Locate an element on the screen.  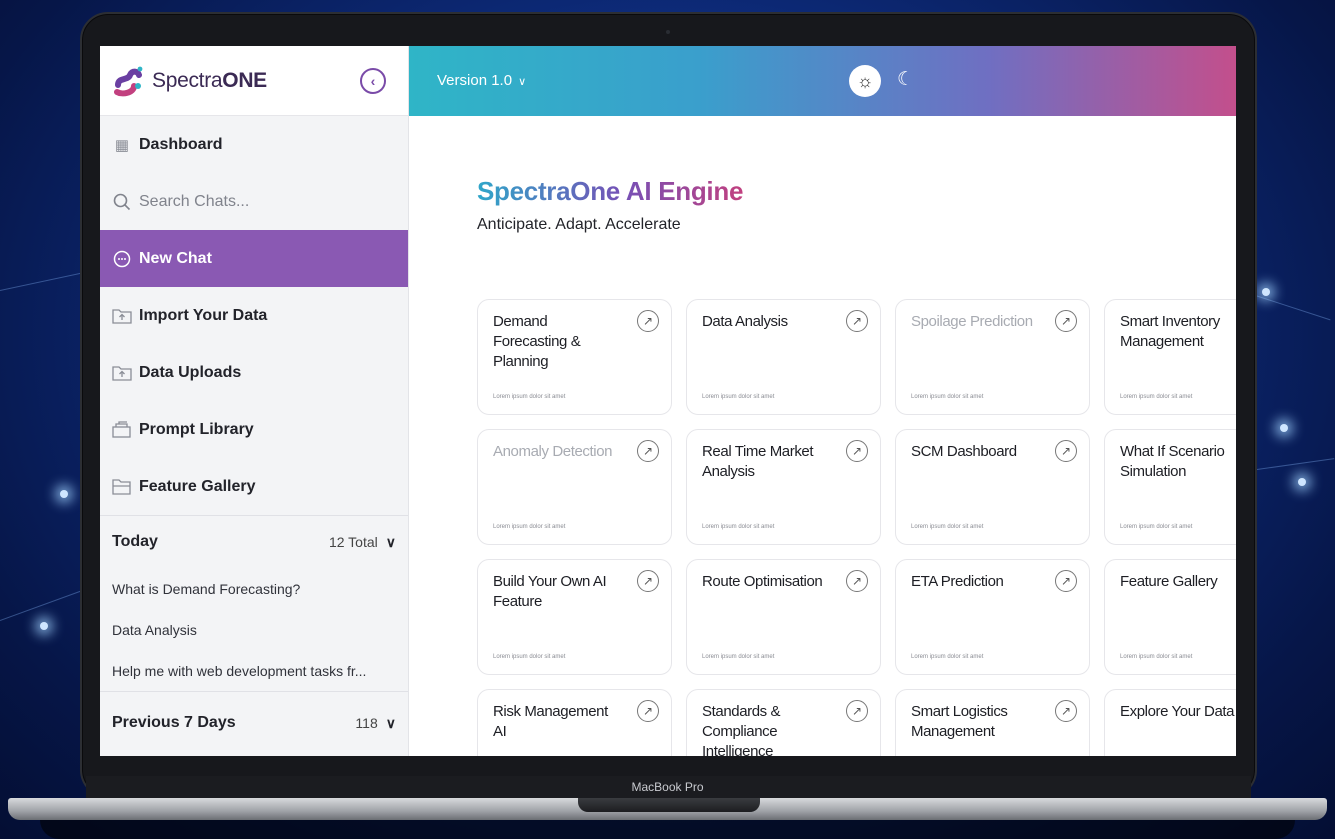
feature-card-title: What If Scenario Simulation is located at coordinates (1172, 461).